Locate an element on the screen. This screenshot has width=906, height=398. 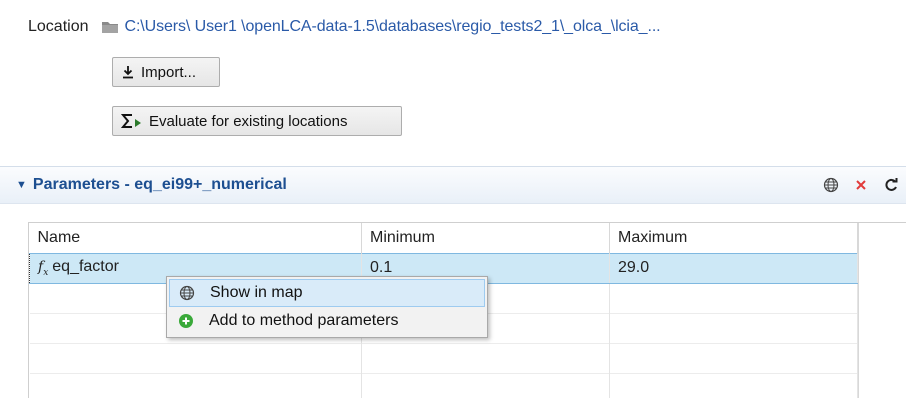
column-header-maximum: Maximum is located at coordinates (733, 238).